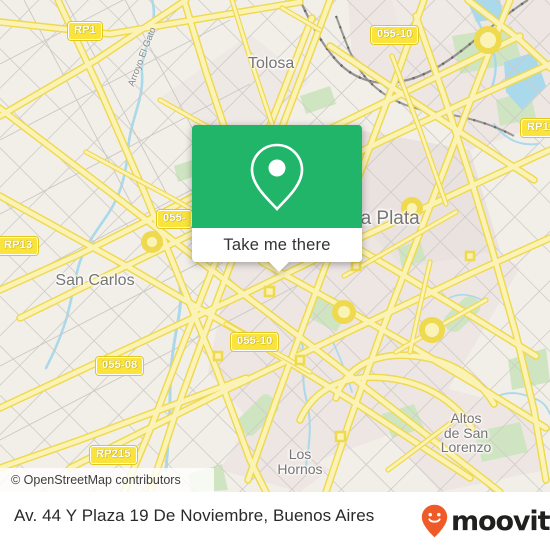 The width and height of the screenshot is (550, 550). Describe the element at coordinates (113, 455) in the screenshot. I see `road-shield-rp215: RP215` at that location.